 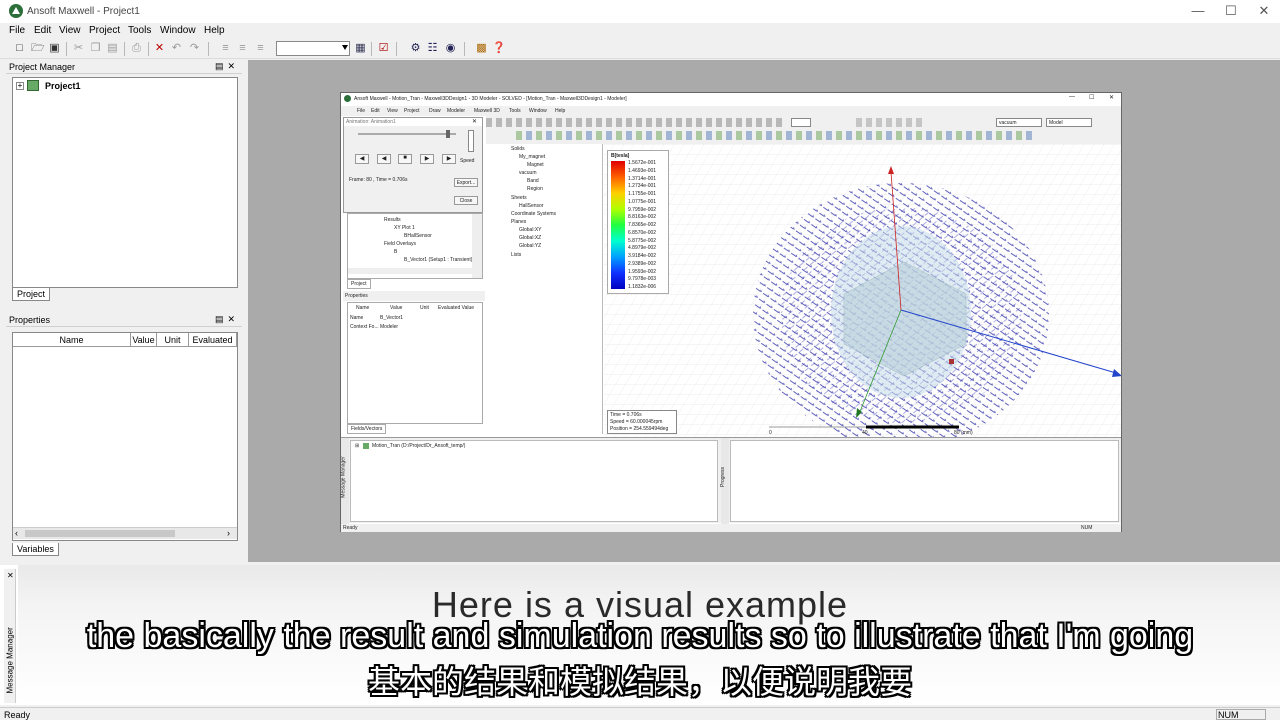 What do you see at coordinates (361, 111) in the screenshot?
I see `inner-menu-file: File` at bounding box center [361, 111].